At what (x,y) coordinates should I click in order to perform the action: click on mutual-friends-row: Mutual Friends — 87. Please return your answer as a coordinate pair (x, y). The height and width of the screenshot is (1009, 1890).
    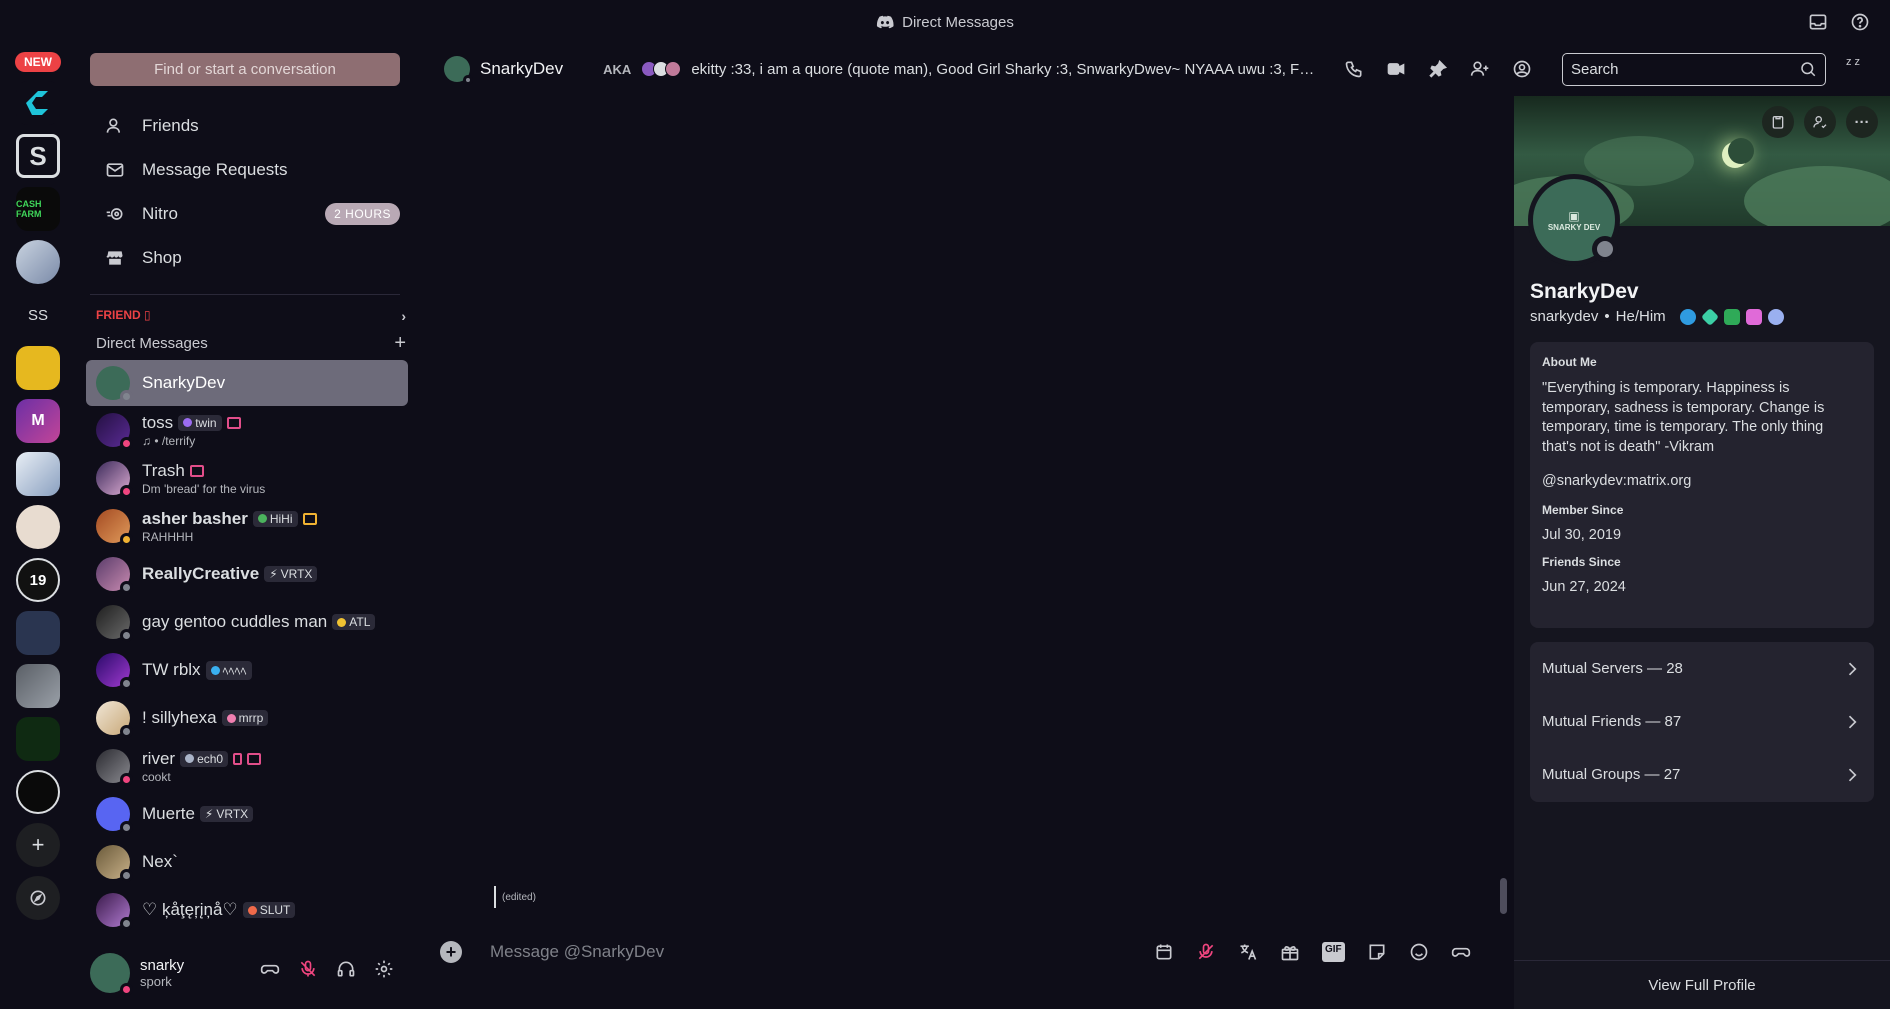
    Looking at the image, I should click on (1702, 721).